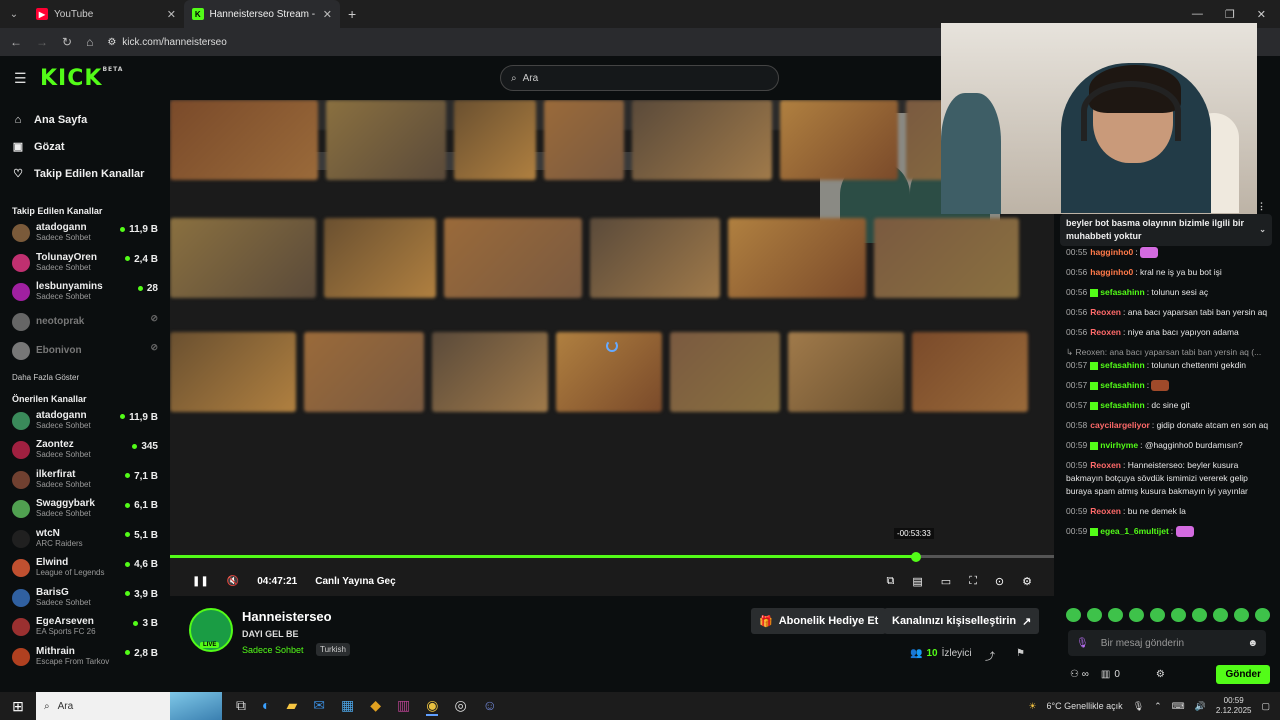 The height and width of the screenshot is (720, 1280). I want to click on tab-kick: K Hanneisterseo Stream - Watch ✕, so click(262, 14).